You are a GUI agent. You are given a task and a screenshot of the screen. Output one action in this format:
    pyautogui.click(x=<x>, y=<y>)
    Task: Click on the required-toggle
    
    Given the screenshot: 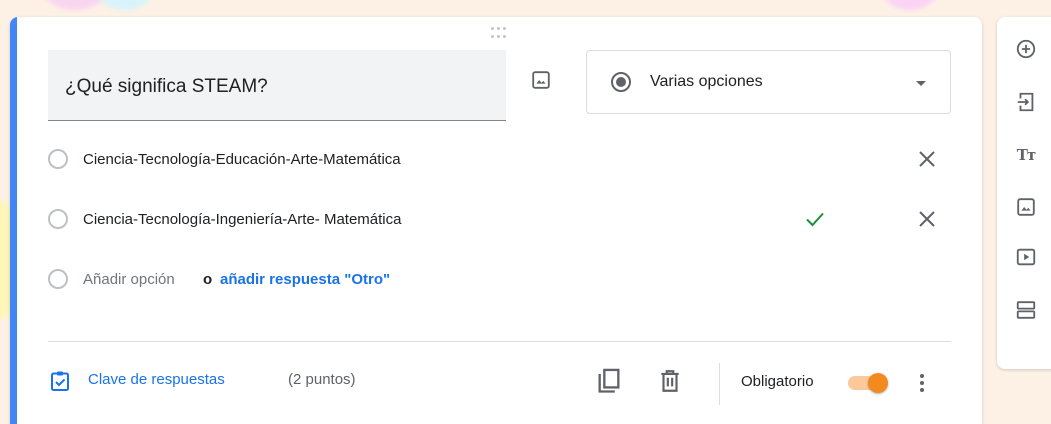 What is the action you would take?
    pyautogui.click(x=868, y=383)
    